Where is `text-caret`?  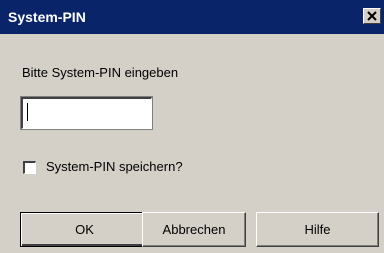
text-caret is located at coordinates (27, 112).